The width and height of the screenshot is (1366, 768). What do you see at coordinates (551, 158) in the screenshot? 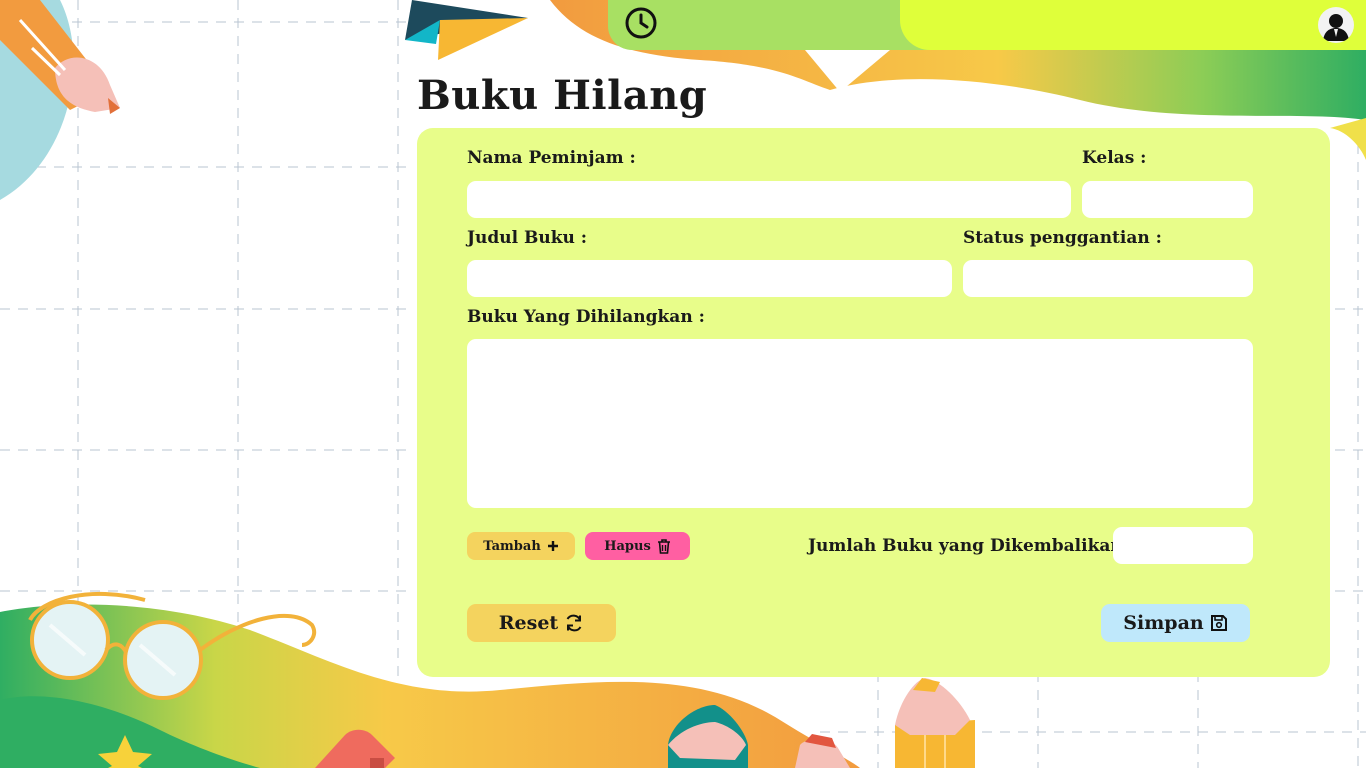
I see `nama-peminjam-label: Nama Peminjam :` at bounding box center [551, 158].